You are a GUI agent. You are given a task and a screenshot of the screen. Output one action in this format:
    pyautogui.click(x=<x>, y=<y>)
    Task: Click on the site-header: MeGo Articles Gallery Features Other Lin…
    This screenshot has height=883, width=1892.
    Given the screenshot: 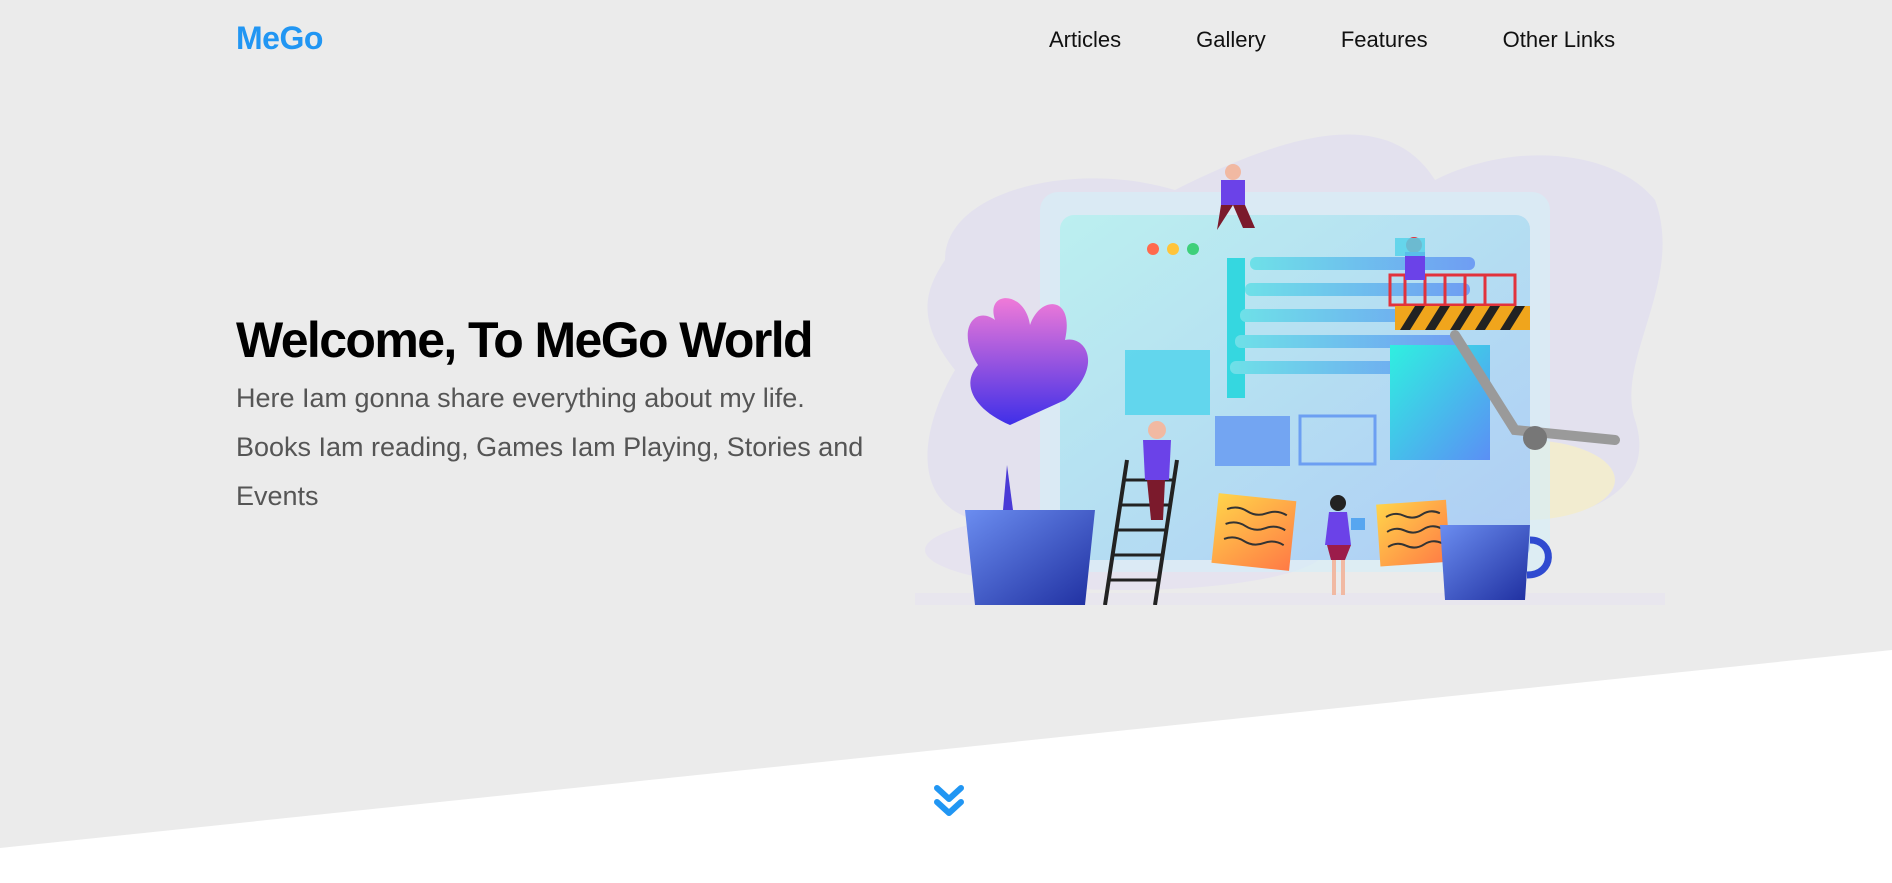 What is the action you would take?
    pyautogui.click(x=946, y=40)
    